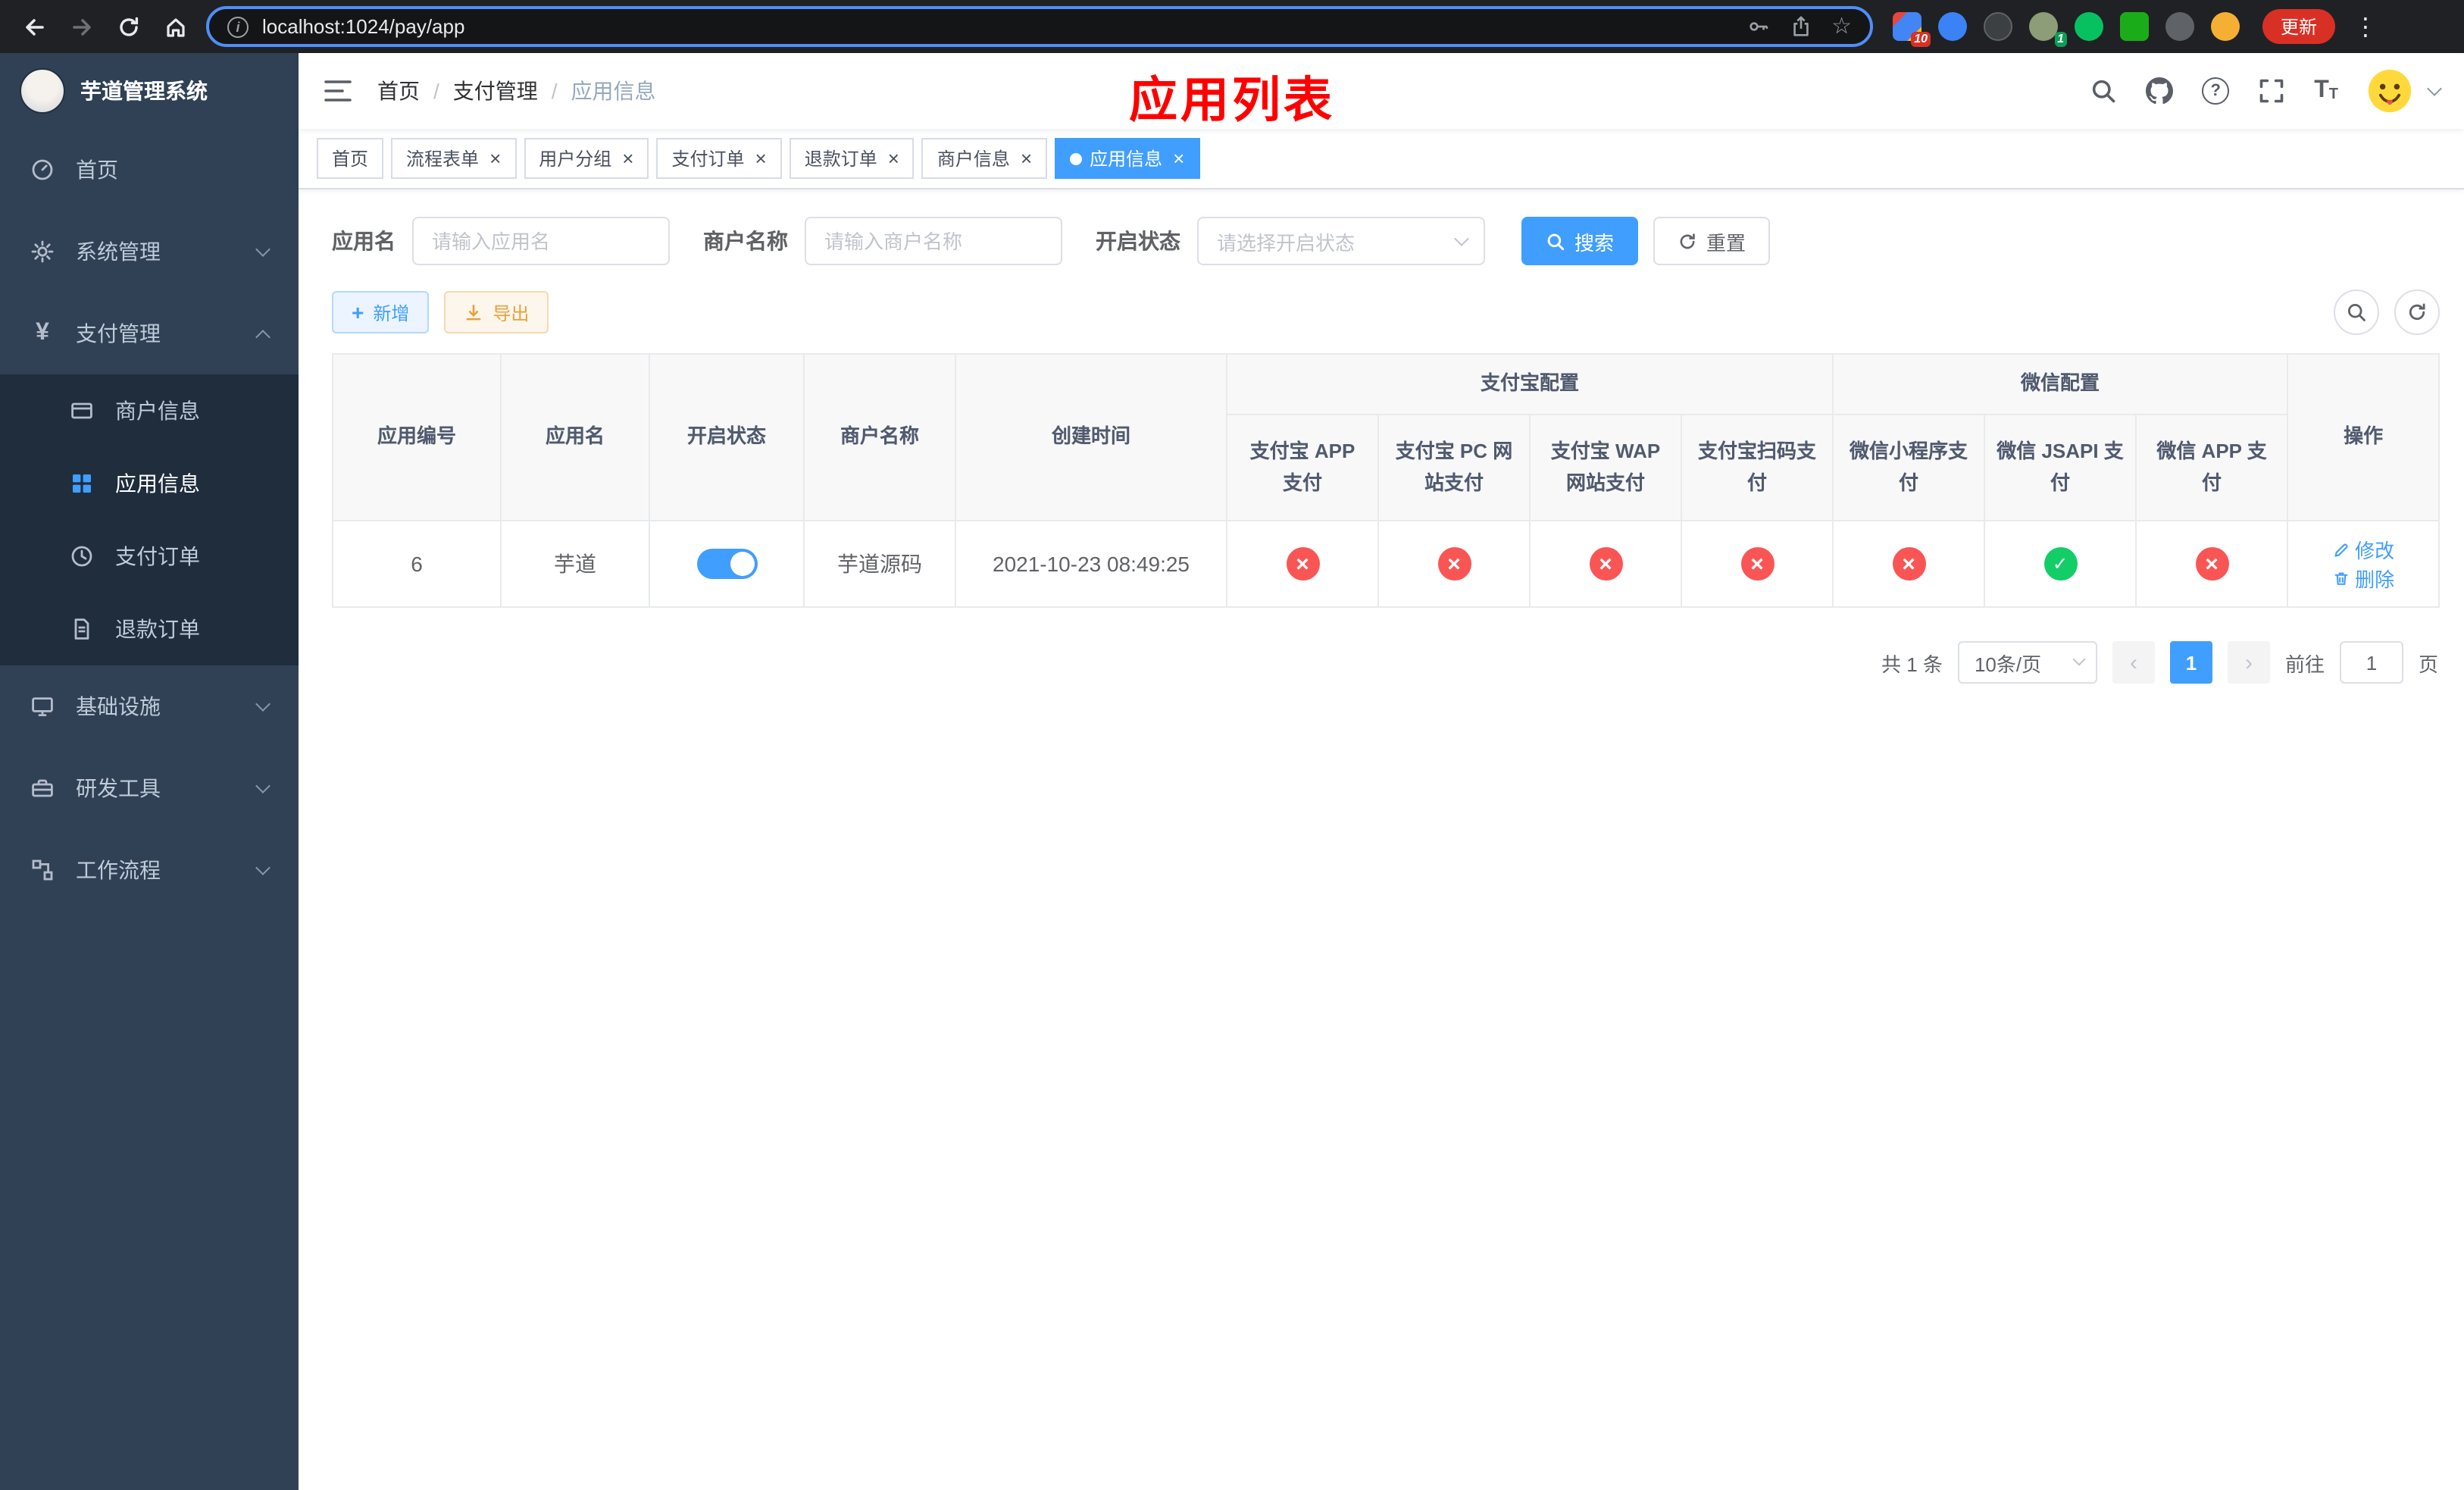  Describe the element at coordinates (81, 629) in the screenshot. I see `document-icon` at that location.